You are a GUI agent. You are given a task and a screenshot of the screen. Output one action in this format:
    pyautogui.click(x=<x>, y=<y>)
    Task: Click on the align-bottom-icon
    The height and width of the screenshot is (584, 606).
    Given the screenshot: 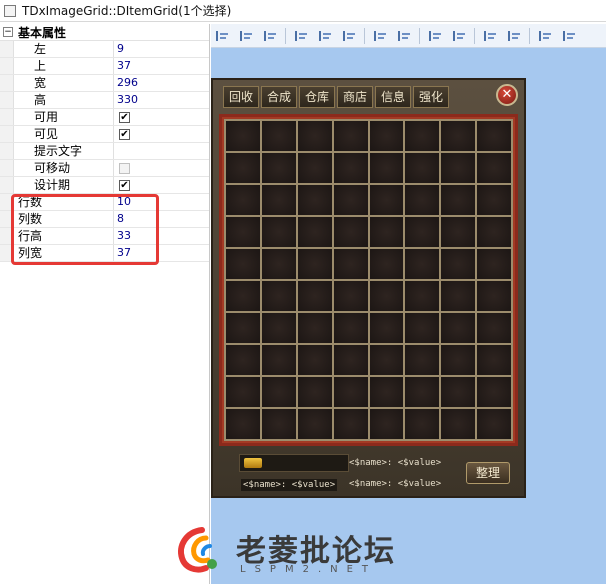 What is the action you would take?
    pyautogui.click(x=349, y=36)
    